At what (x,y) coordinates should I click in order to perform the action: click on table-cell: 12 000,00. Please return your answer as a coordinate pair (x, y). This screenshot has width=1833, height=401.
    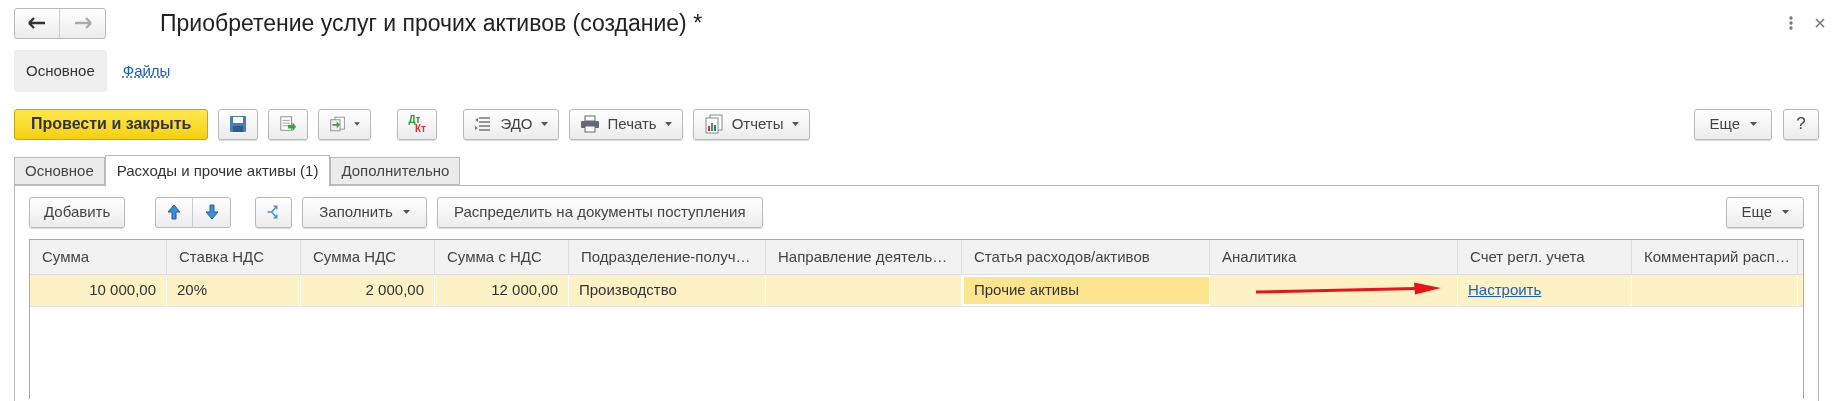
    Looking at the image, I should click on (502, 290).